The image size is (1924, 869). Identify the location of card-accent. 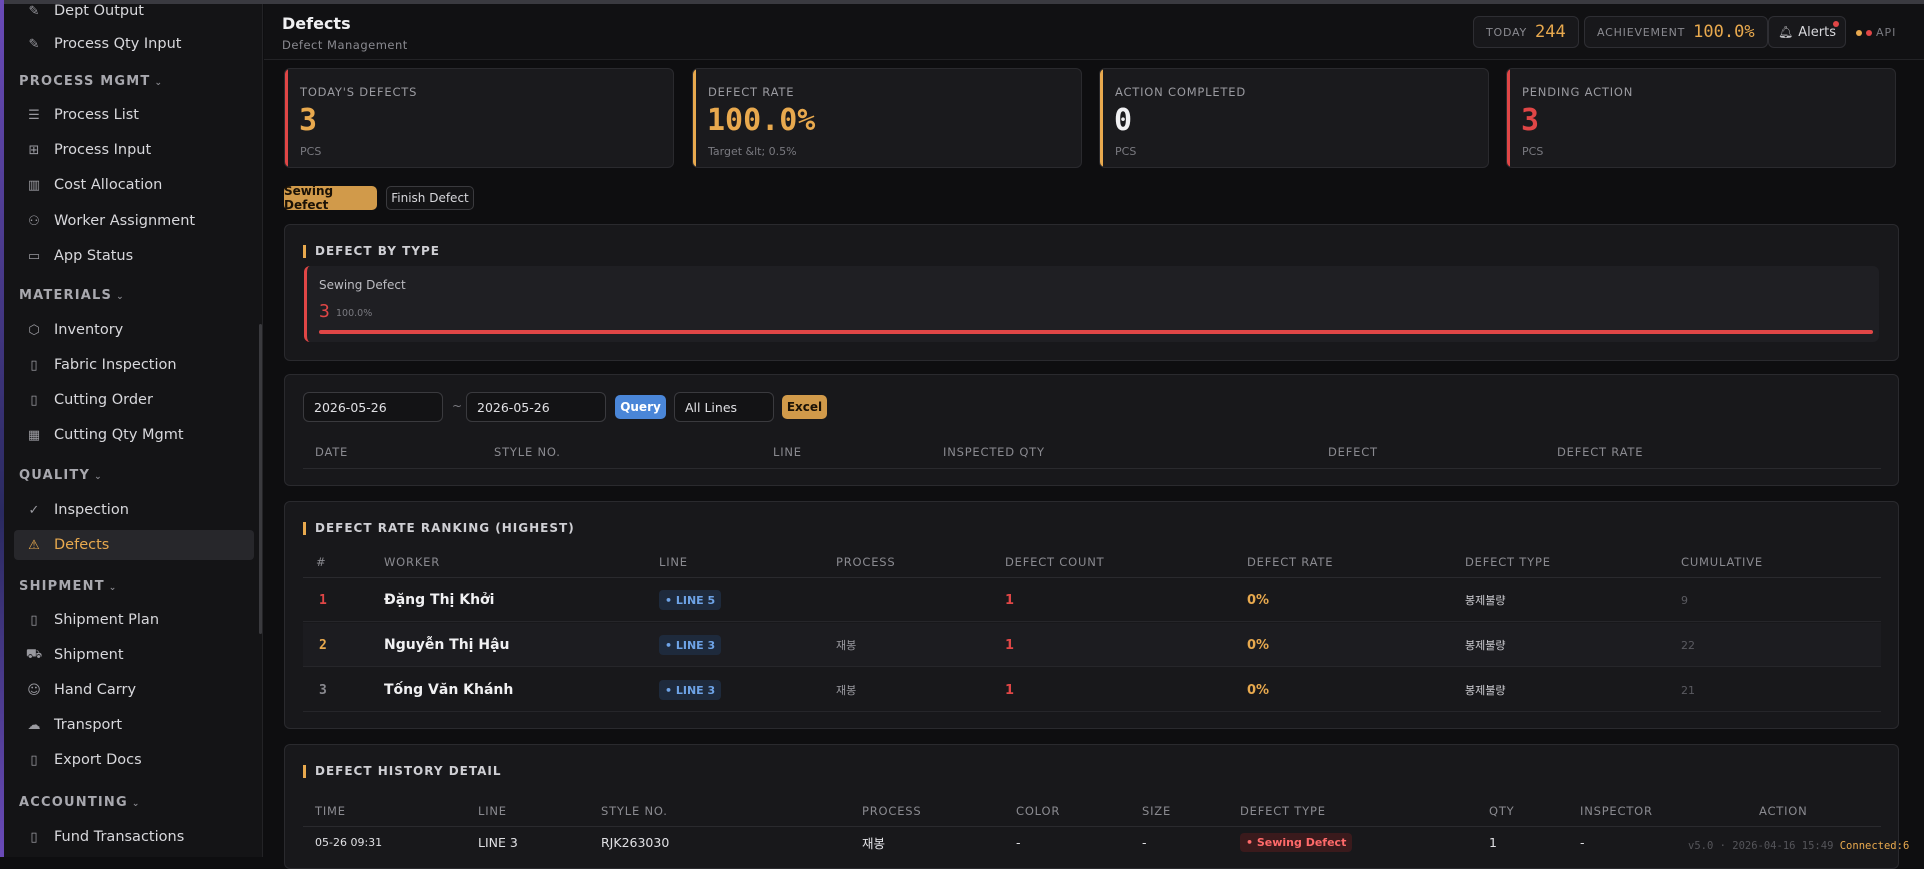
(1101, 118).